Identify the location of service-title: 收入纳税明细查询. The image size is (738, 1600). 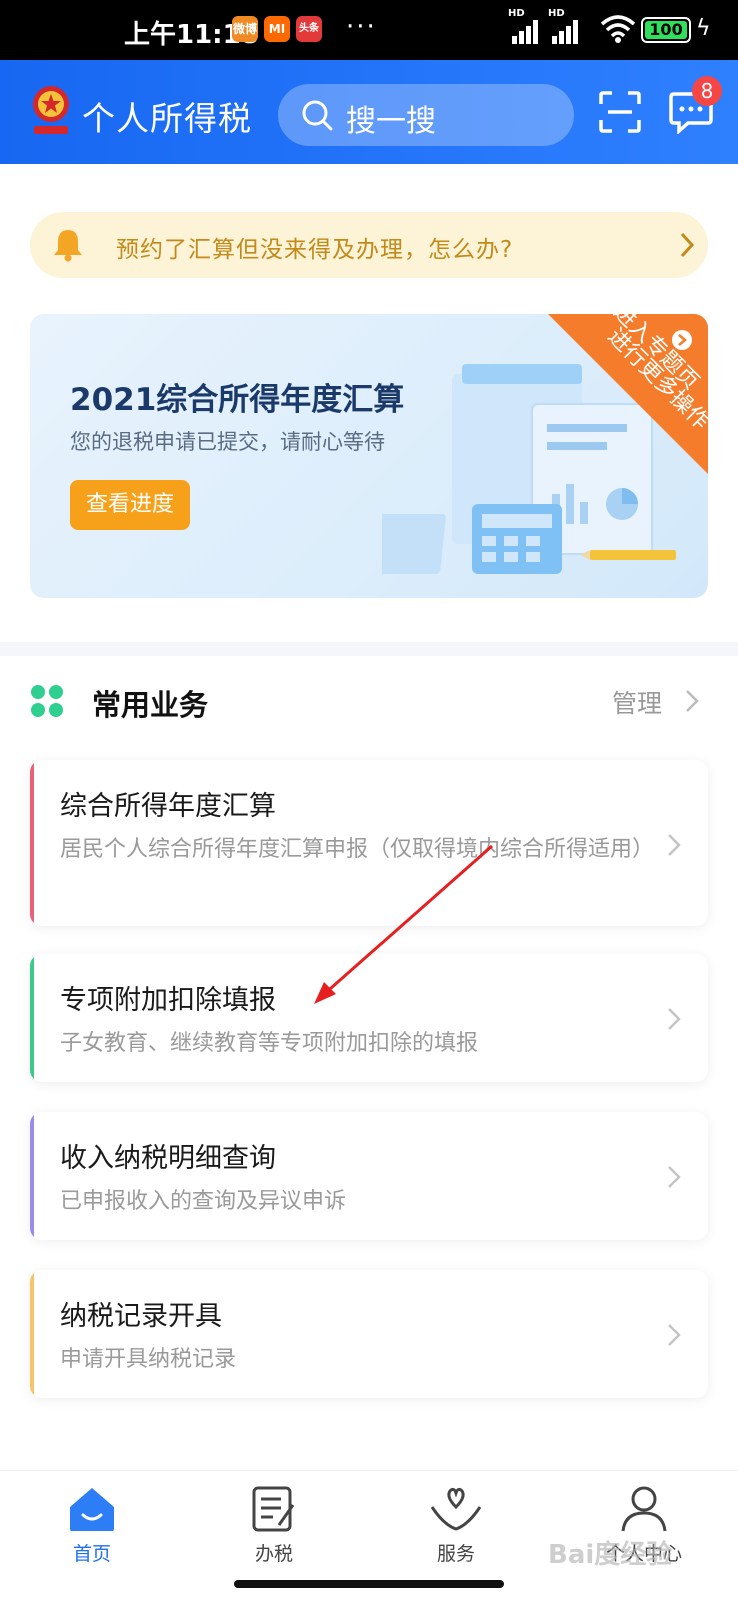
(168, 1158).